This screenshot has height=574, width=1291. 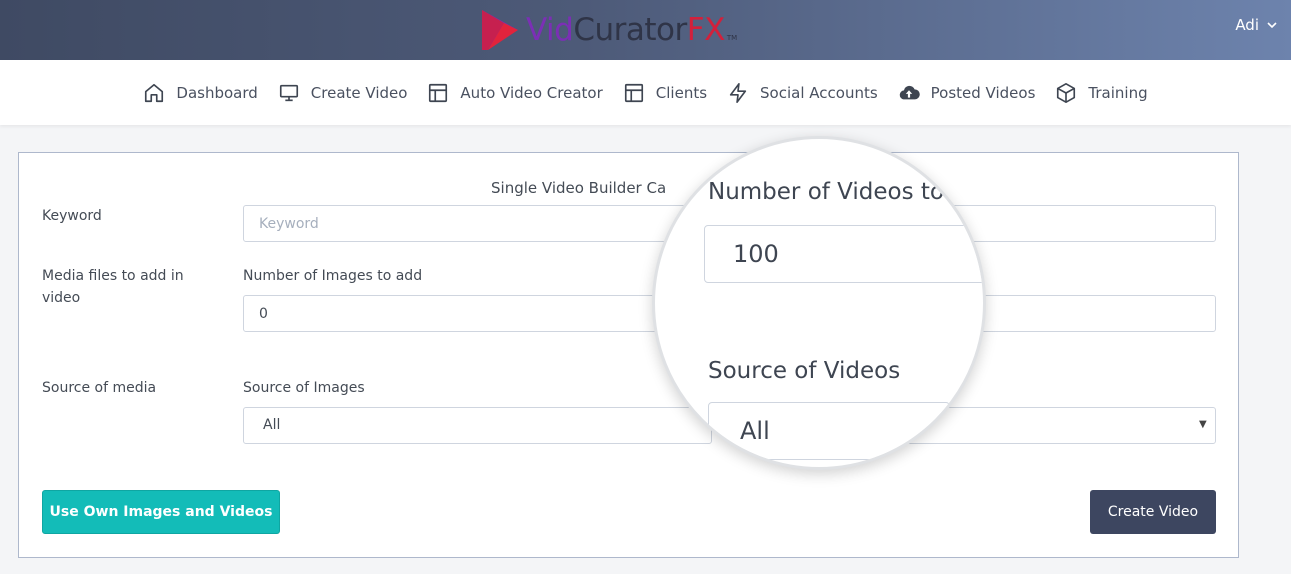 I want to click on nav-item-posted-videos: Posted Videos, so click(x=967, y=93).